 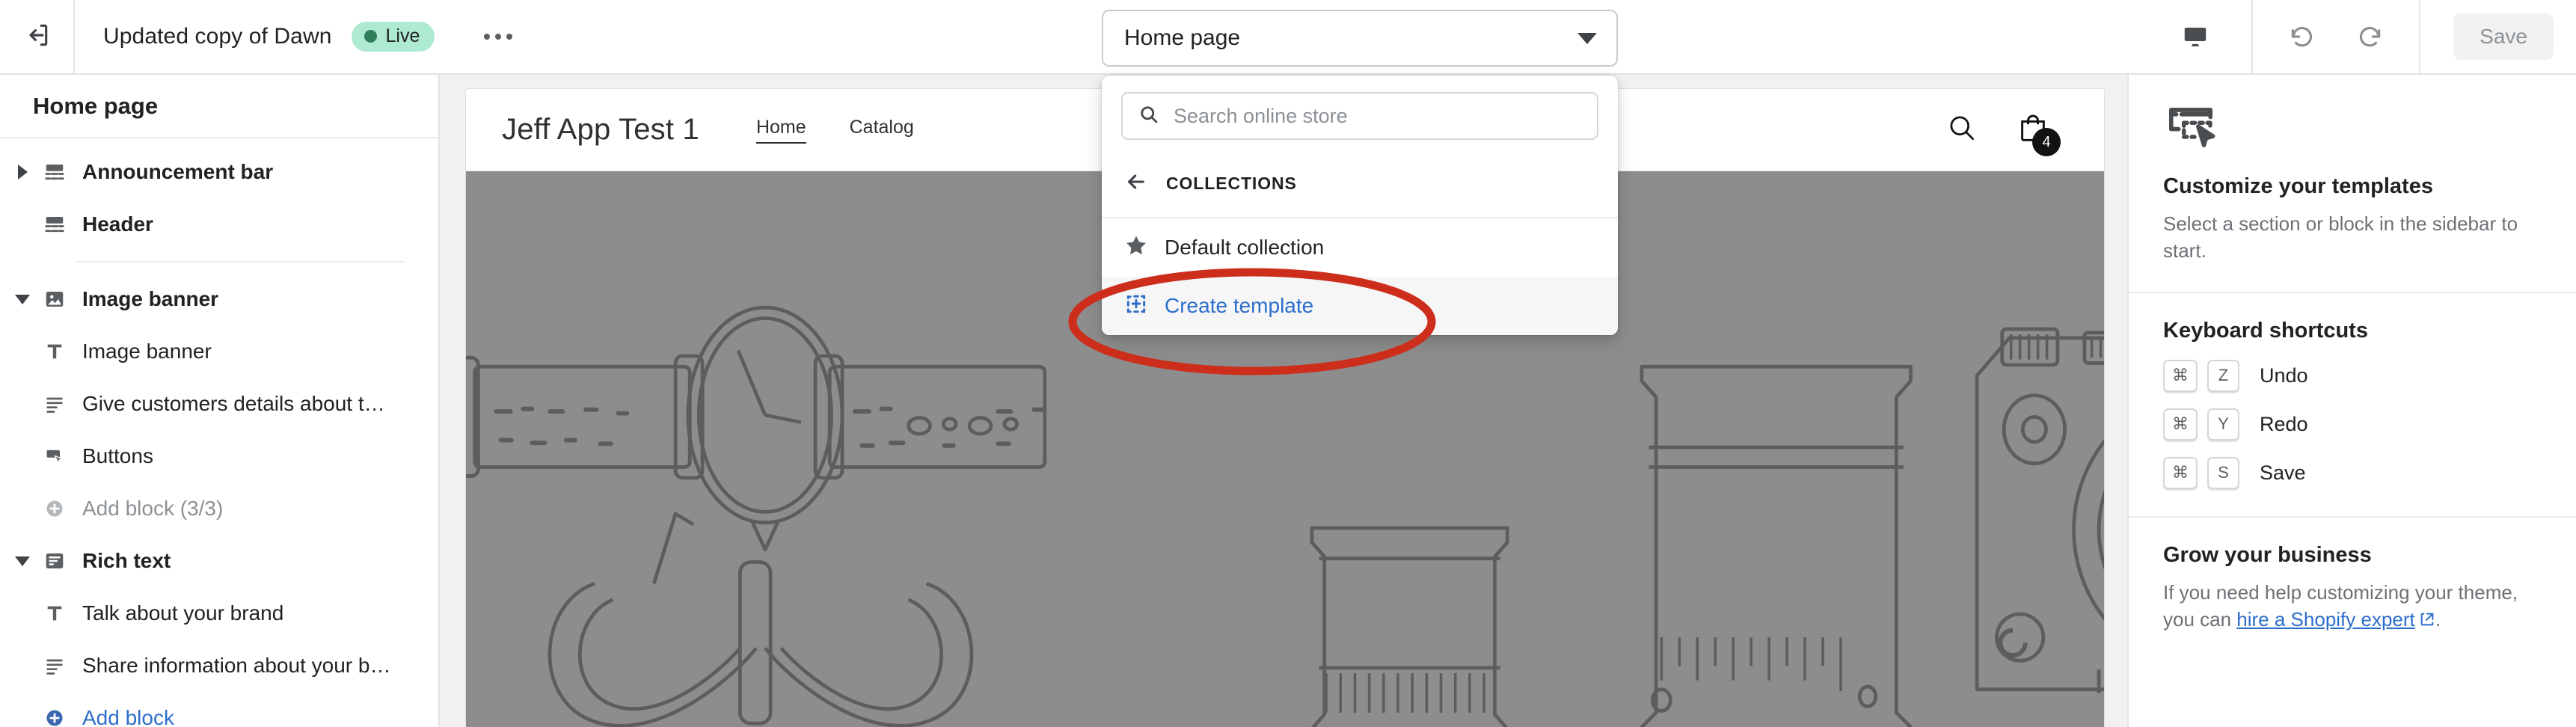 What do you see at coordinates (54, 172) in the screenshot?
I see `announcement-bar-icon` at bounding box center [54, 172].